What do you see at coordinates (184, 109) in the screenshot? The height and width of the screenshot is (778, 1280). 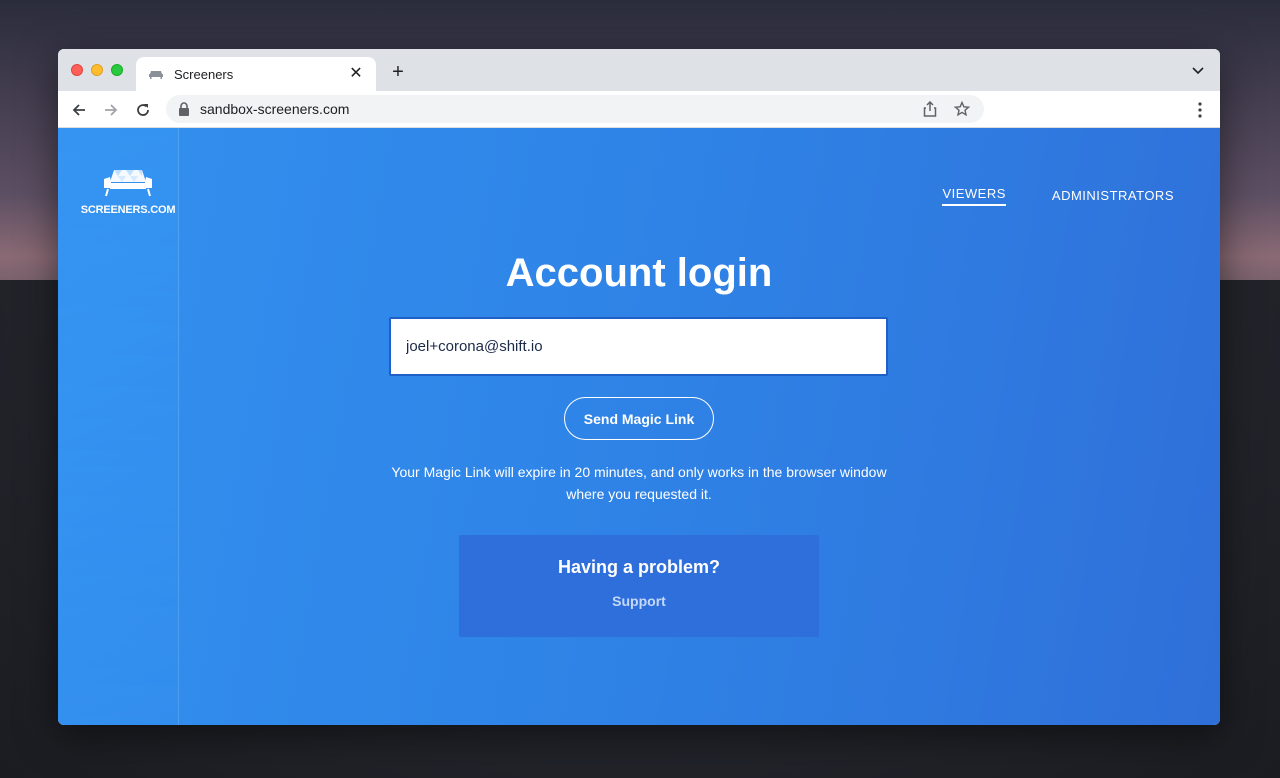 I see `lock-icon` at bounding box center [184, 109].